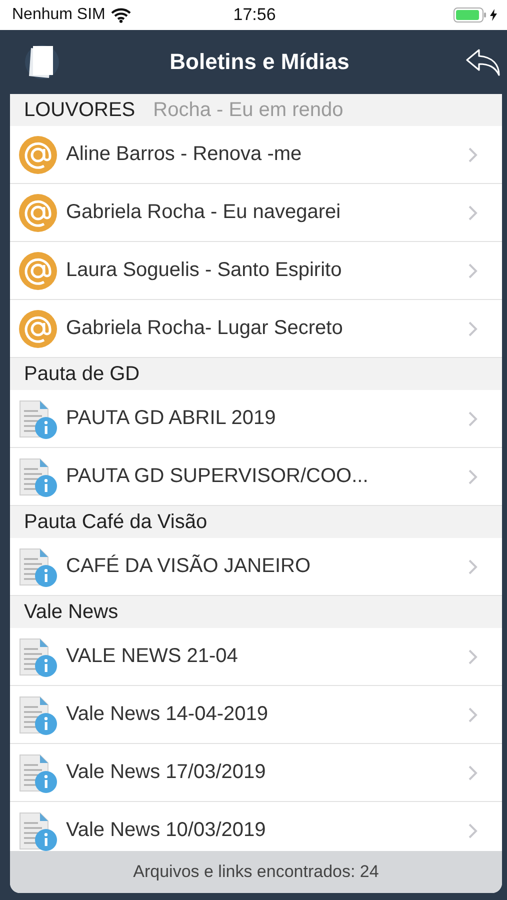 Image resolution: width=507 pixels, height=900 pixels. What do you see at coordinates (116, 522) in the screenshot?
I see `section-title: Pauta Café da Visão` at bounding box center [116, 522].